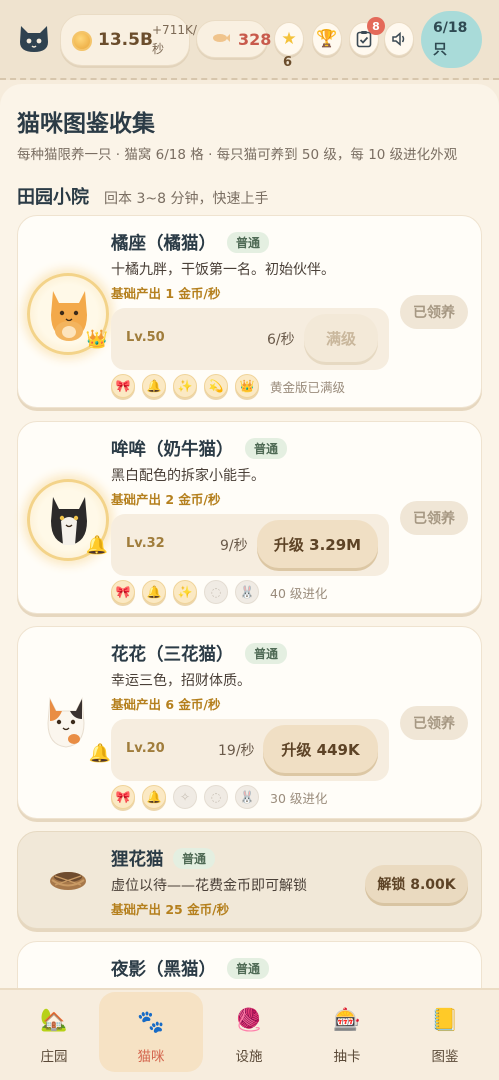 Image resolution: width=499 pixels, height=1080 pixels. What do you see at coordinates (145, 748) in the screenshot?
I see `level-label: Lv.20` at bounding box center [145, 748].